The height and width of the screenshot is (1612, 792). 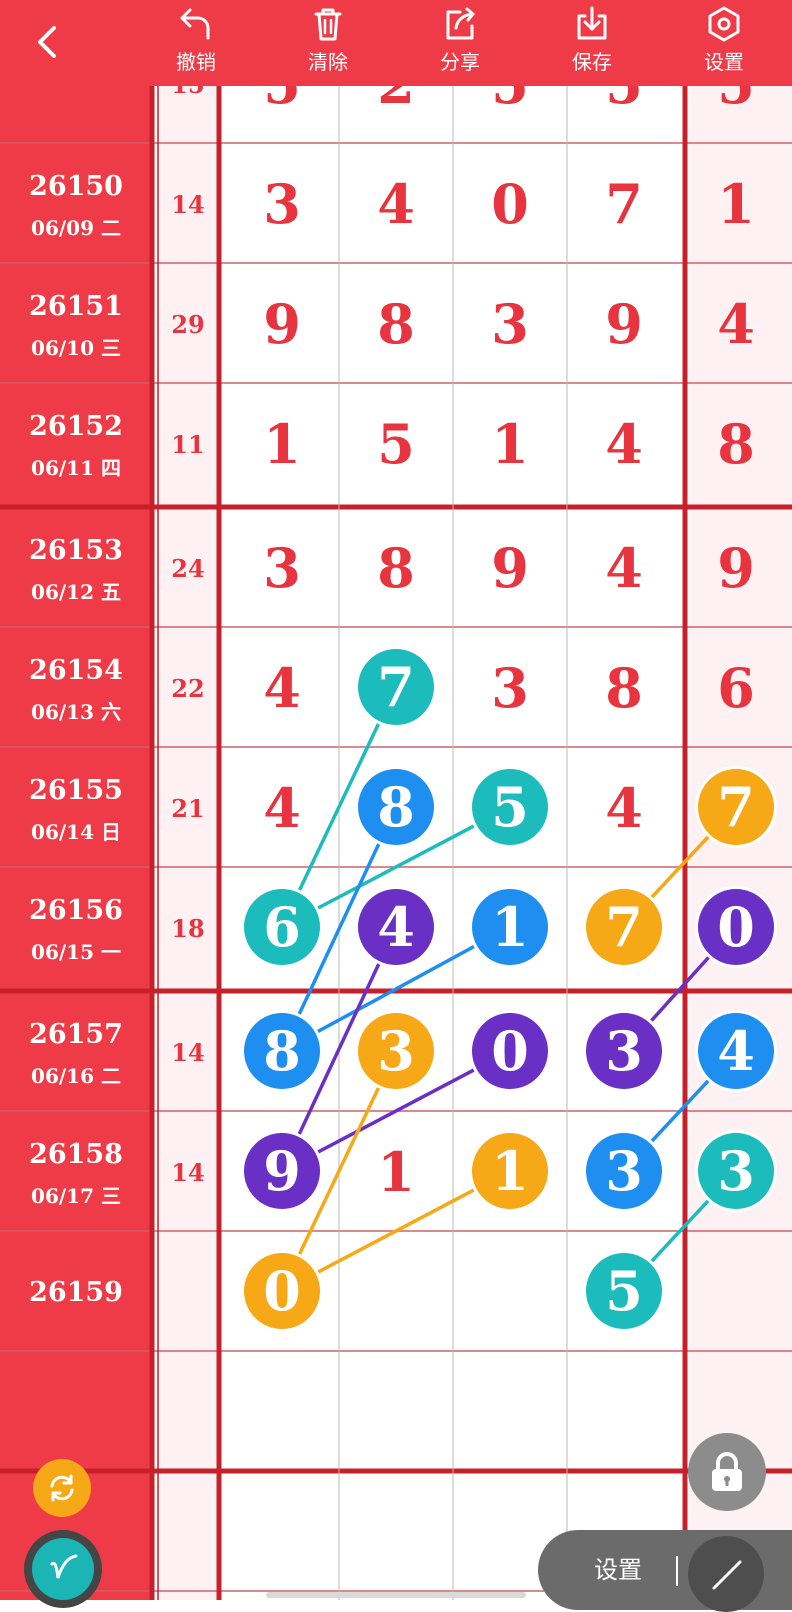 I want to click on settings-label: 设置, so click(x=724, y=62).